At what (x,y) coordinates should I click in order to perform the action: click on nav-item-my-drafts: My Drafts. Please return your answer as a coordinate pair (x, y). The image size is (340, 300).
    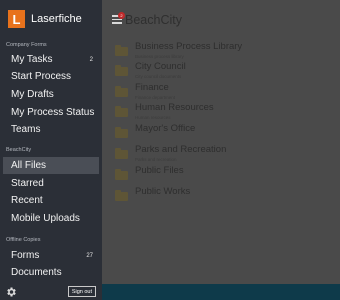
    Looking at the image, I should click on (51, 94).